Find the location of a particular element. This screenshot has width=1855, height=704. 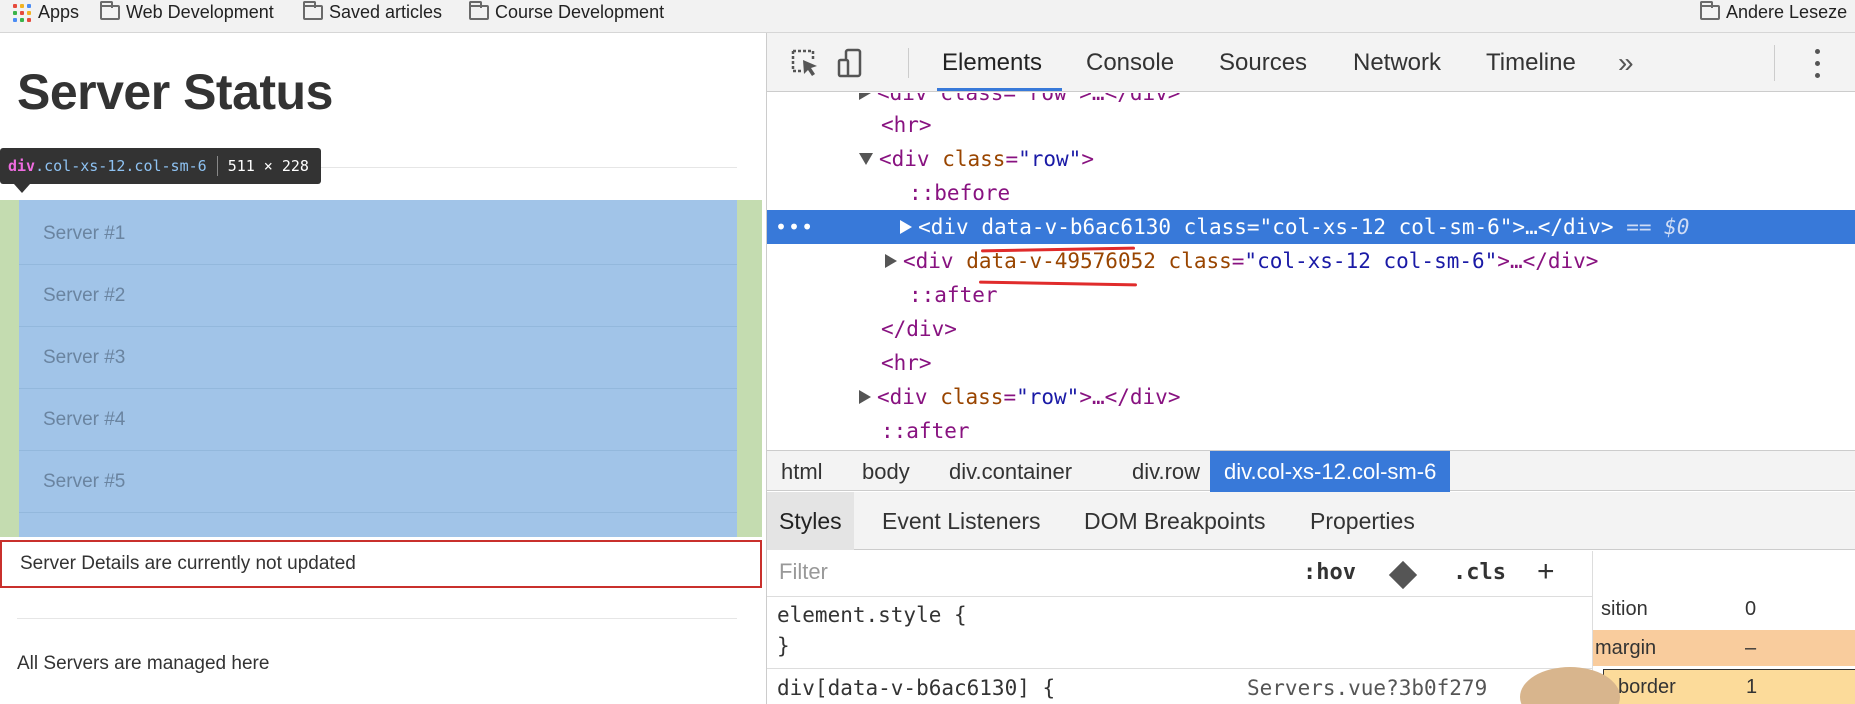

class-toggle: .cls is located at coordinates (1479, 572).